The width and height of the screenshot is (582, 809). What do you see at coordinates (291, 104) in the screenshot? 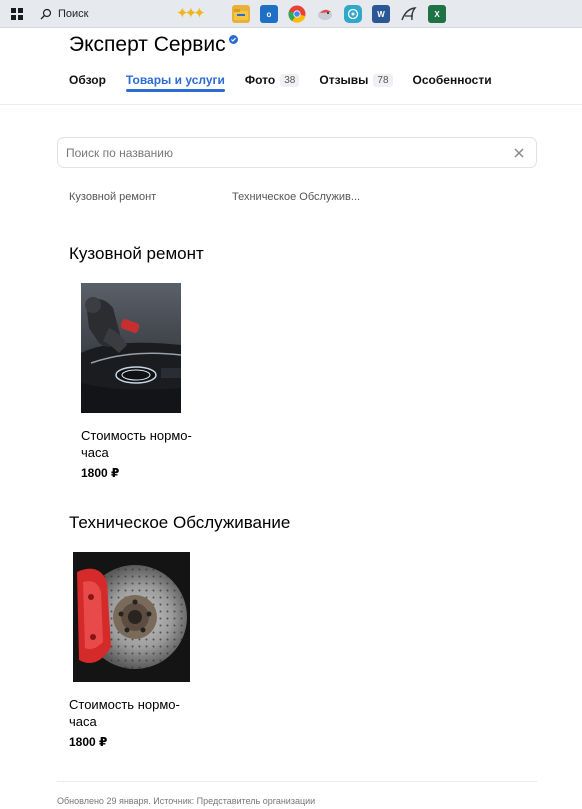
I see `header-divider` at bounding box center [291, 104].